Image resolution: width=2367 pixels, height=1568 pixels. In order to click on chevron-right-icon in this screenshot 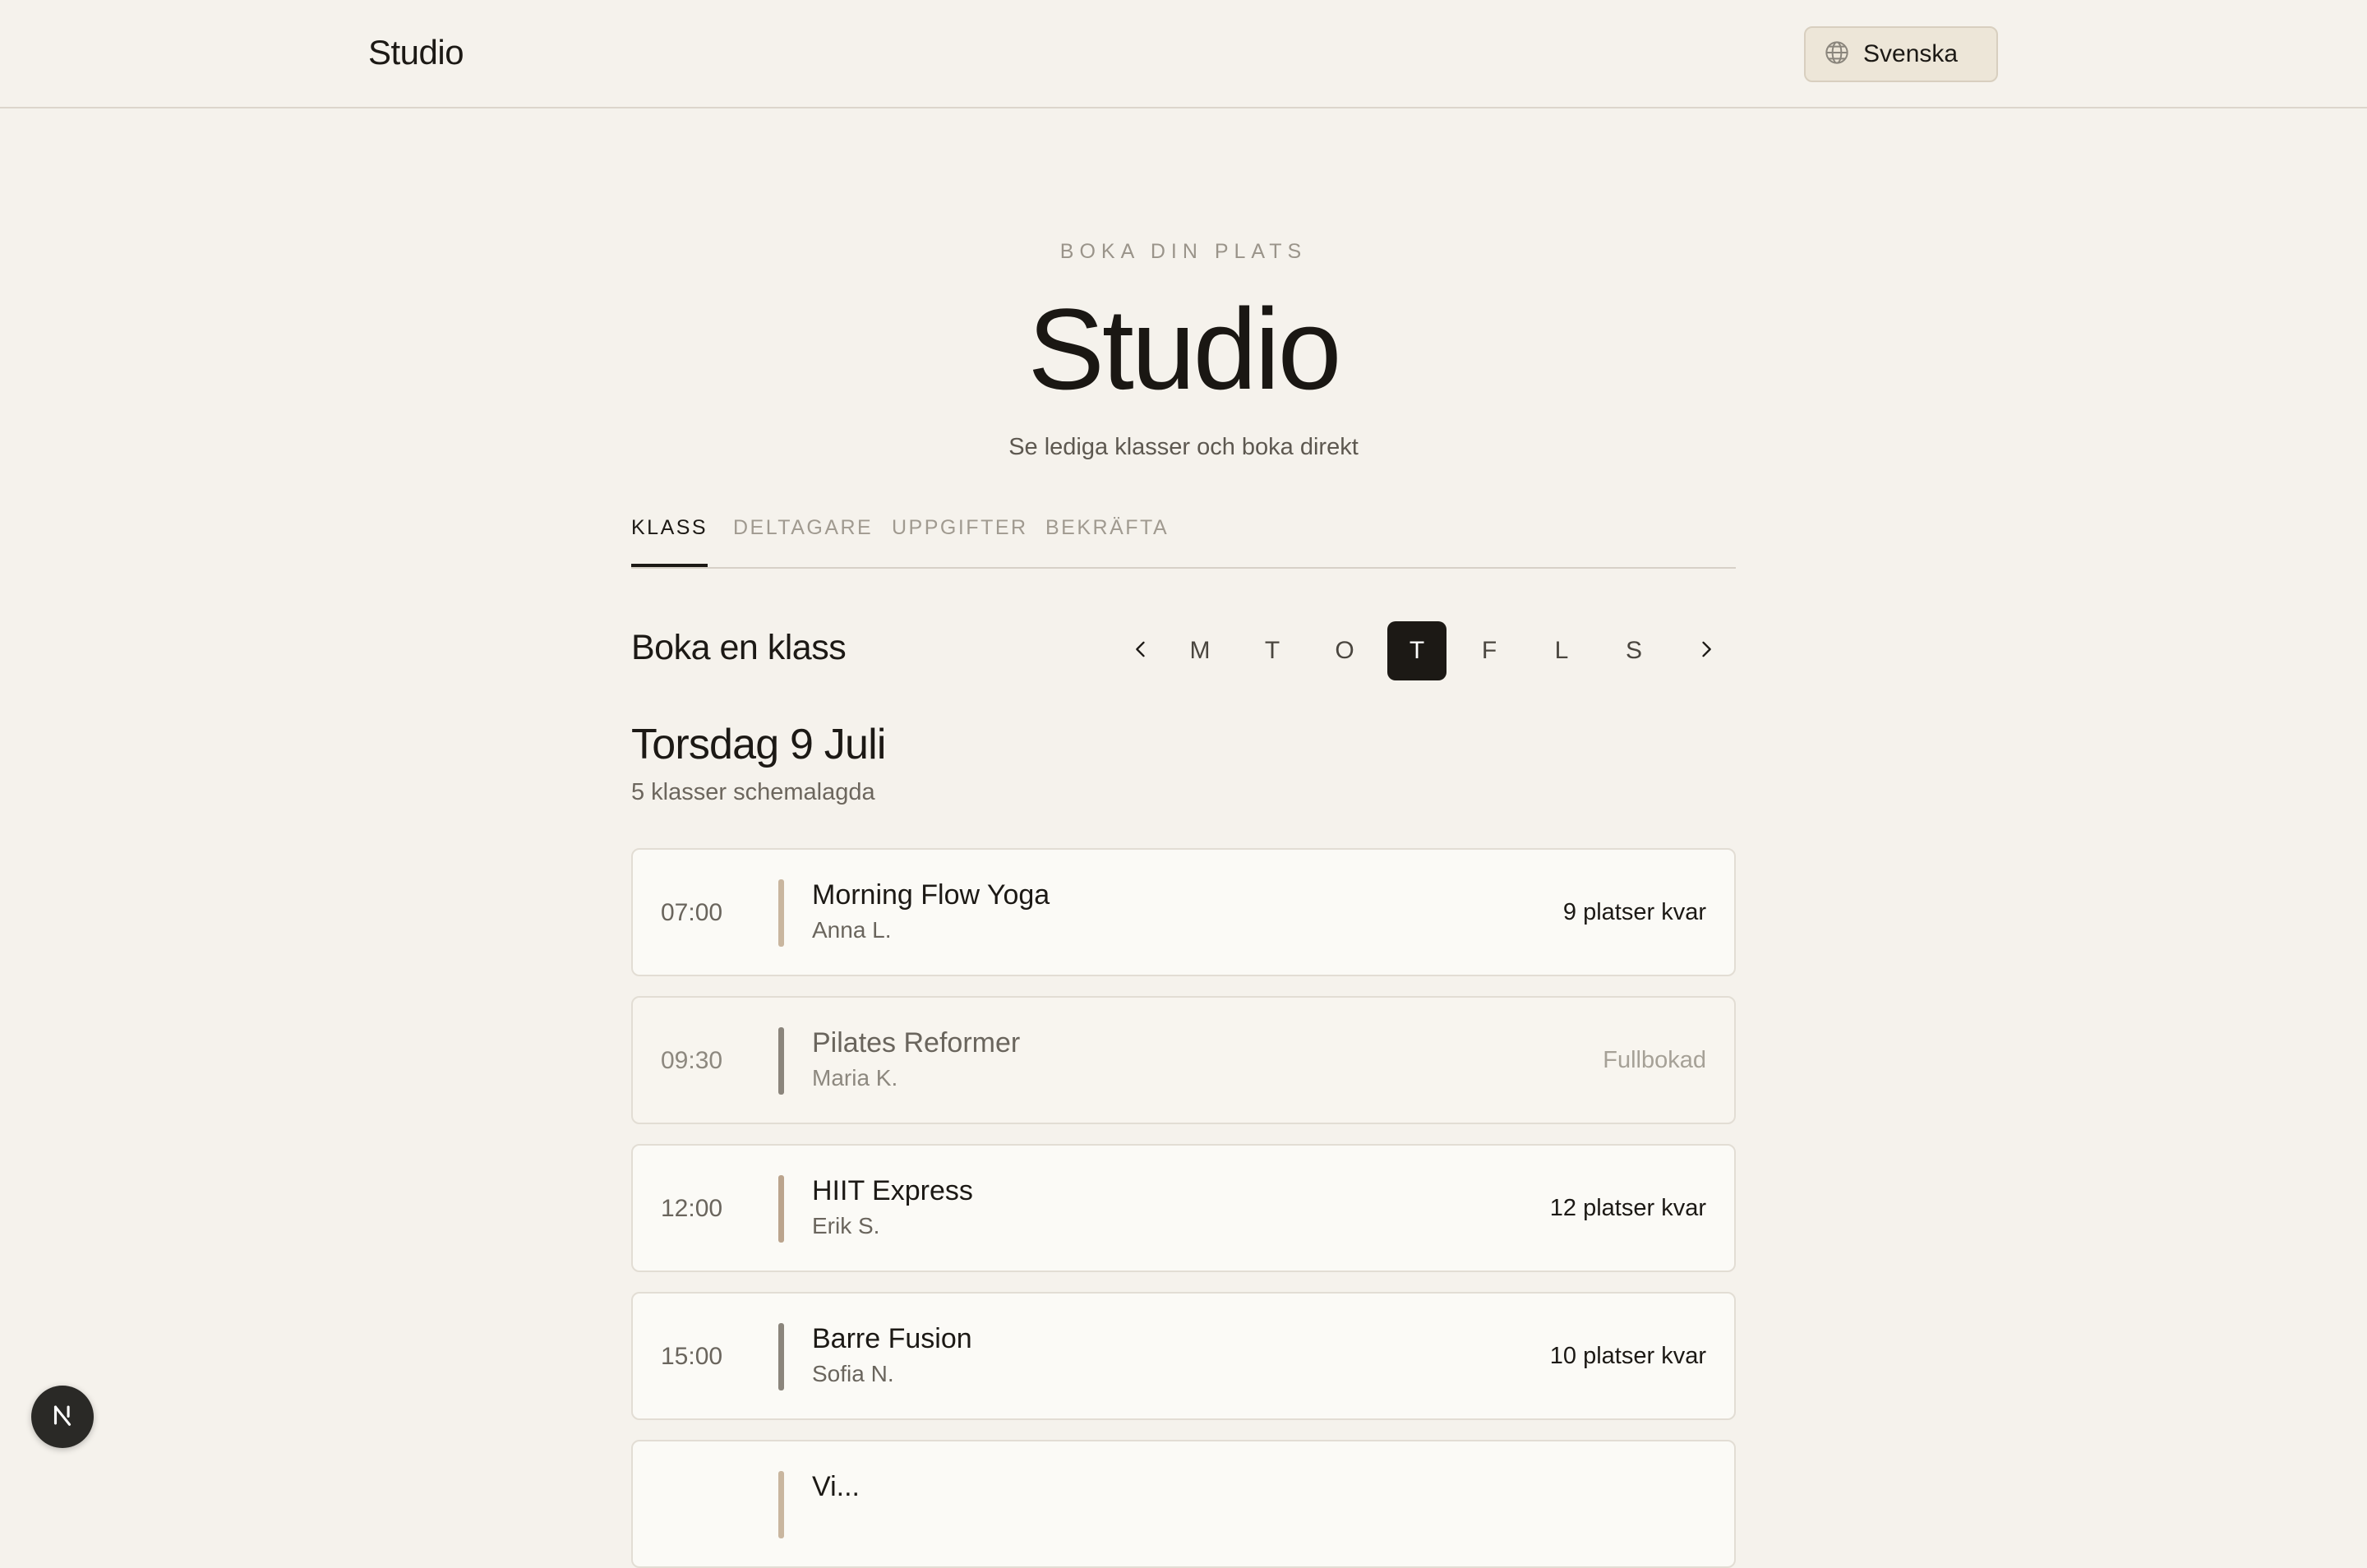, I will do `click(1706, 651)`.